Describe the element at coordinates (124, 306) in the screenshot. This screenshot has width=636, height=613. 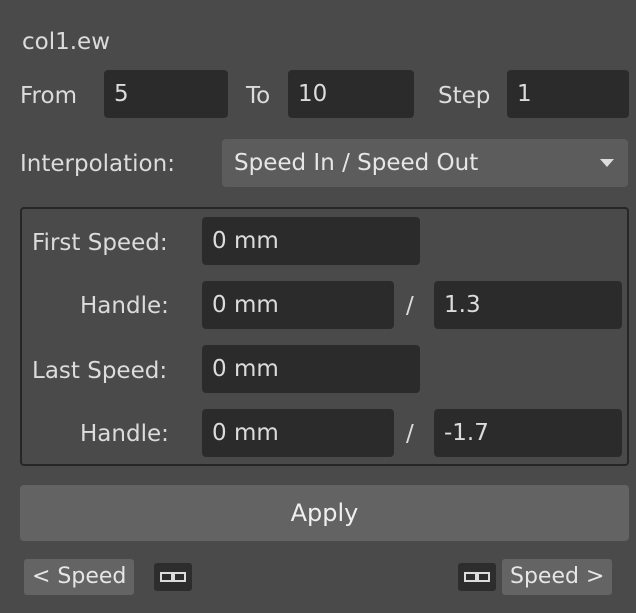
I see `handle1-label: Handle:` at that location.